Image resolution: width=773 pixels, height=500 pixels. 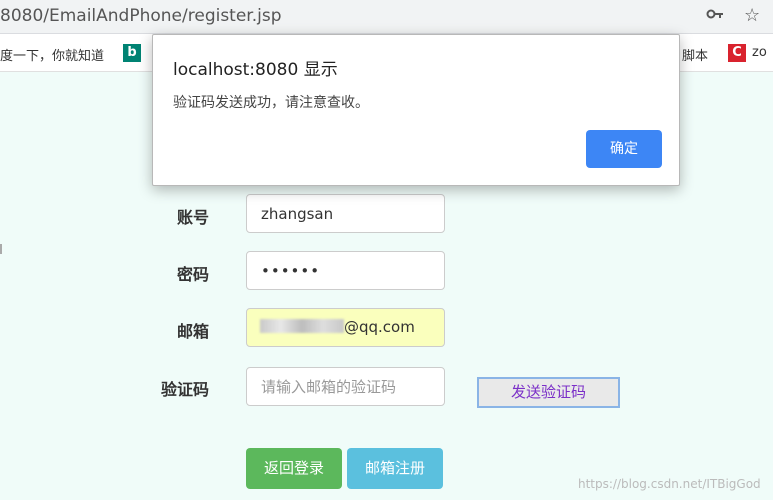 I want to click on dialog-title: localhost:8080 显示, so click(x=255, y=70).